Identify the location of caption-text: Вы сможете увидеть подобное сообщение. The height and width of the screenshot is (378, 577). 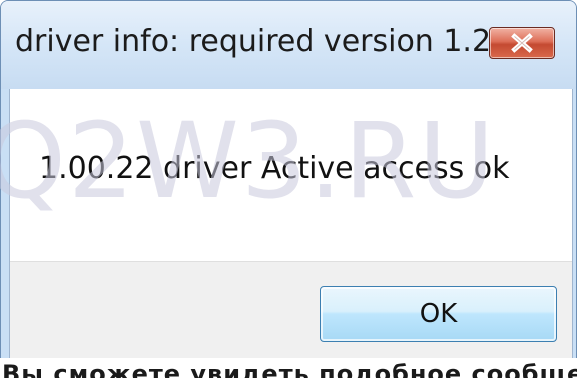
(289, 369).